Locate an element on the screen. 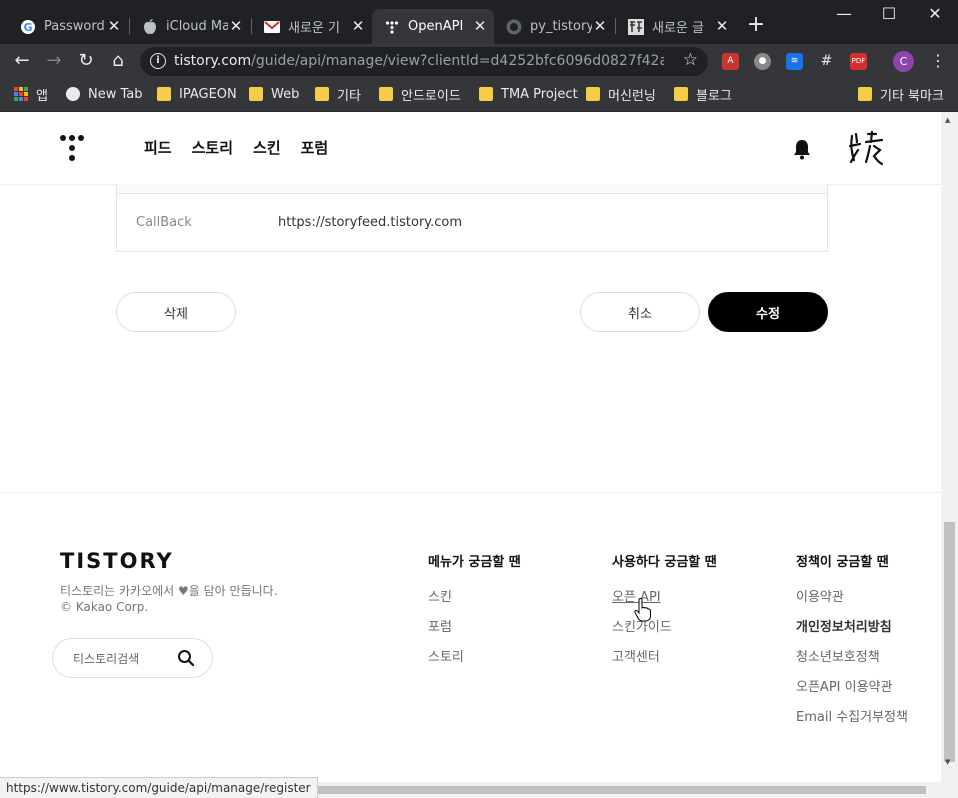 The width and height of the screenshot is (958, 798). tistory-wordmark: TISTORY is located at coordinates (117, 561).